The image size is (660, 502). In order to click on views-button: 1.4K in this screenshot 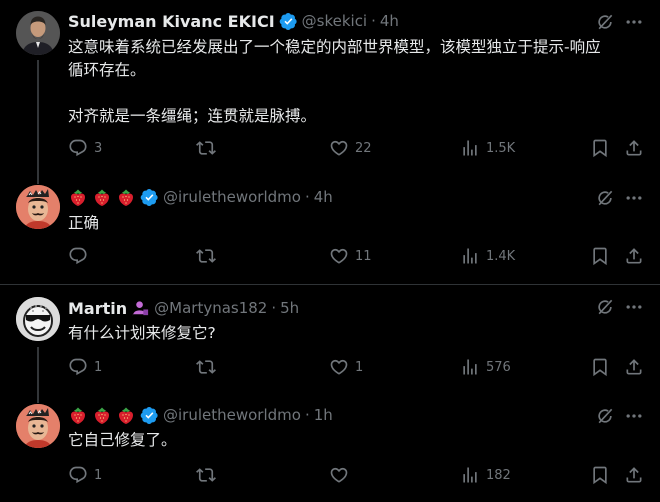, I will do `click(487, 256)`.